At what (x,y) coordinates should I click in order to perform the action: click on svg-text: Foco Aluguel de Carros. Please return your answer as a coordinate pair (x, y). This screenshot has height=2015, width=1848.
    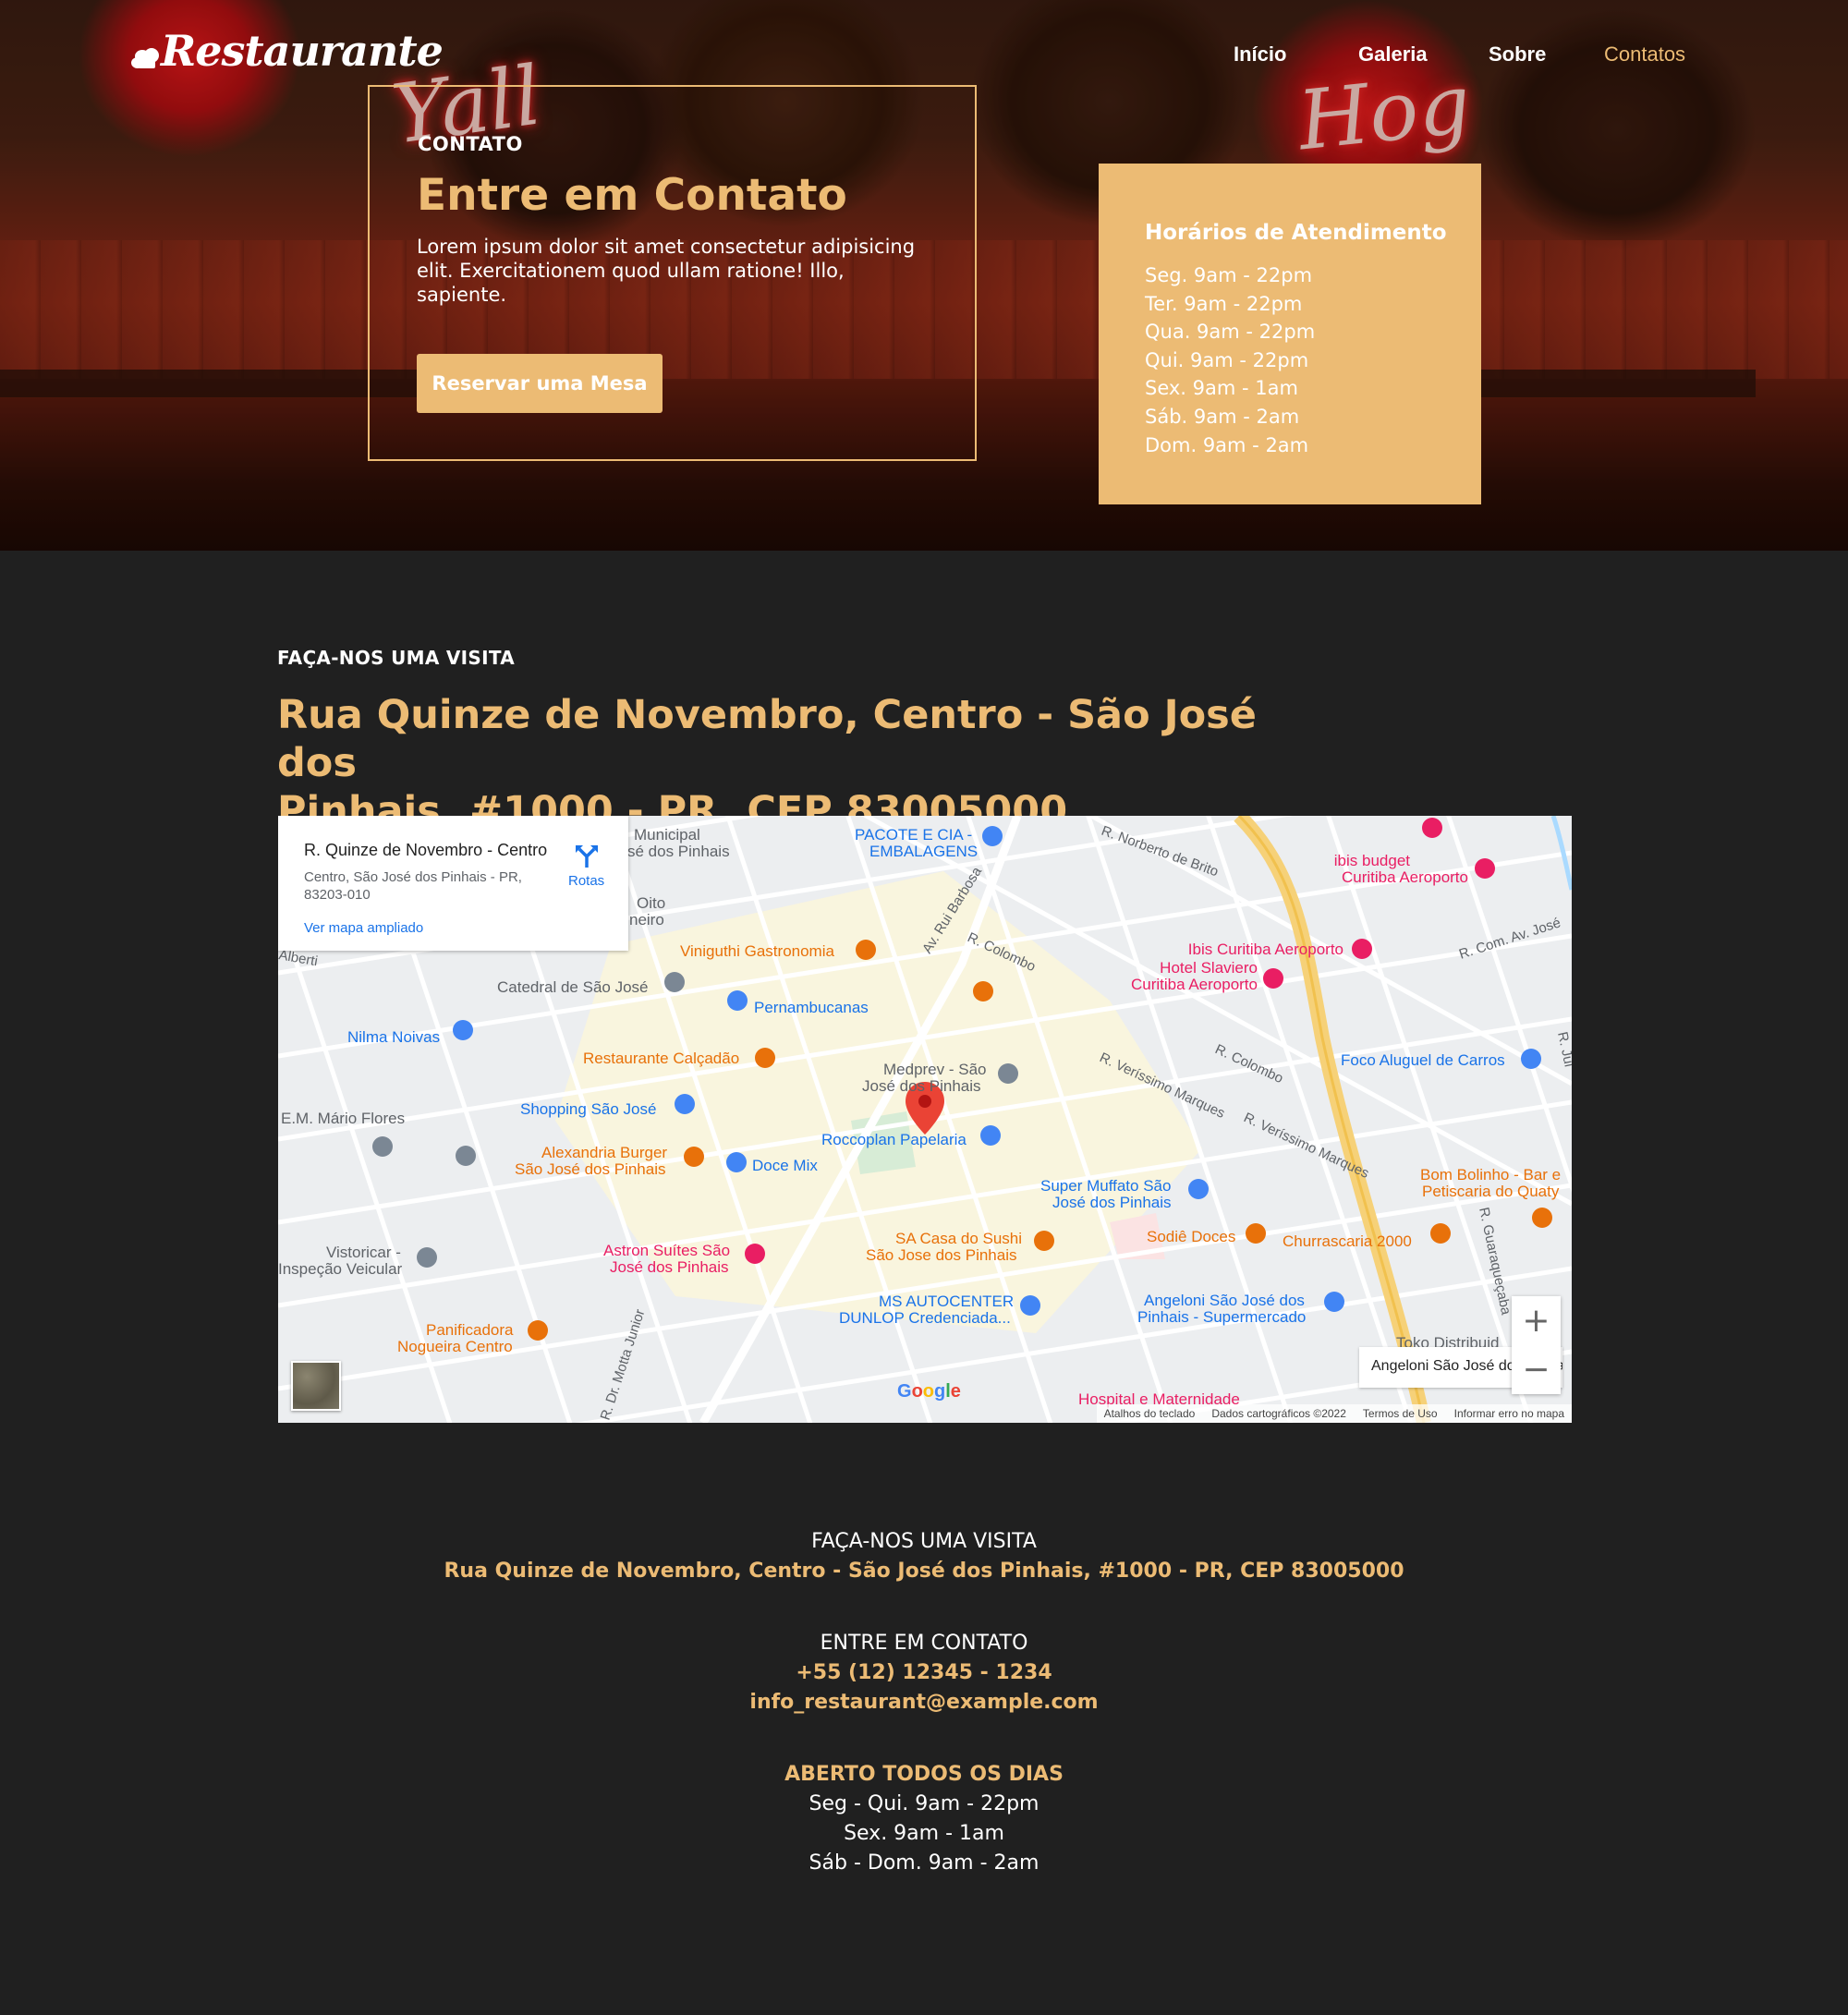
    Looking at the image, I should click on (1423, 1060).